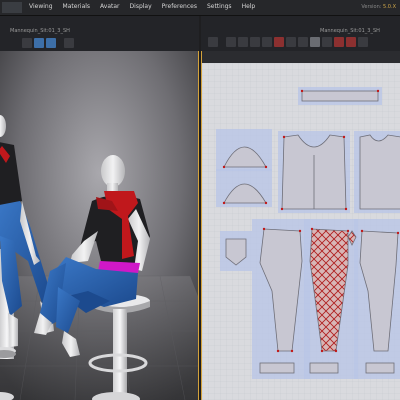  I want to click on left-toolbar, so click(48, 45).